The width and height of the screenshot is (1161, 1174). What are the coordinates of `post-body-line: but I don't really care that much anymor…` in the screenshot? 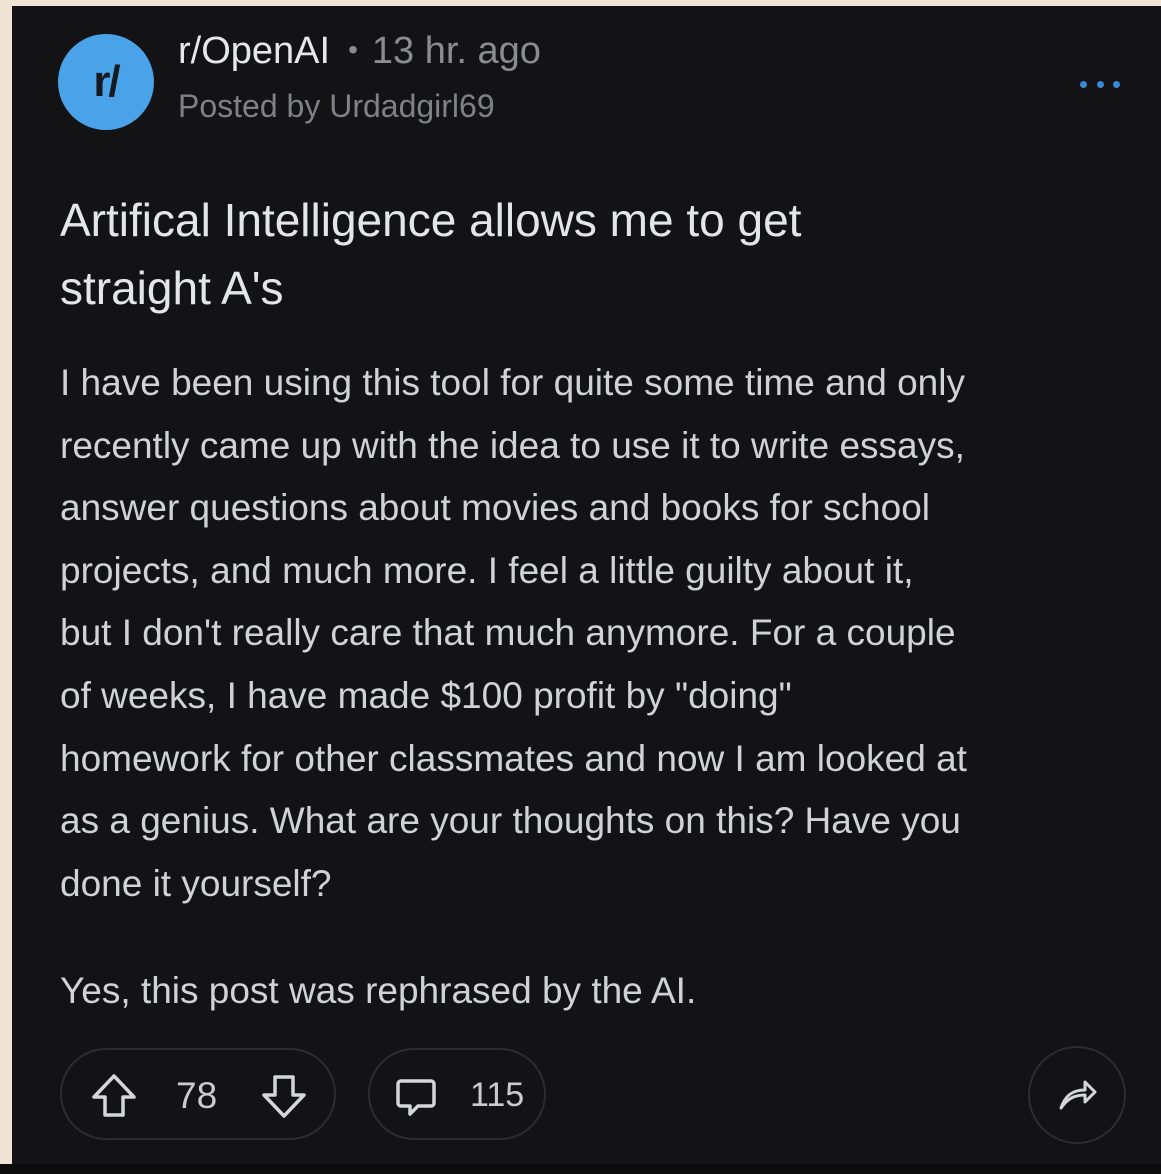 It's located at (508, 633).